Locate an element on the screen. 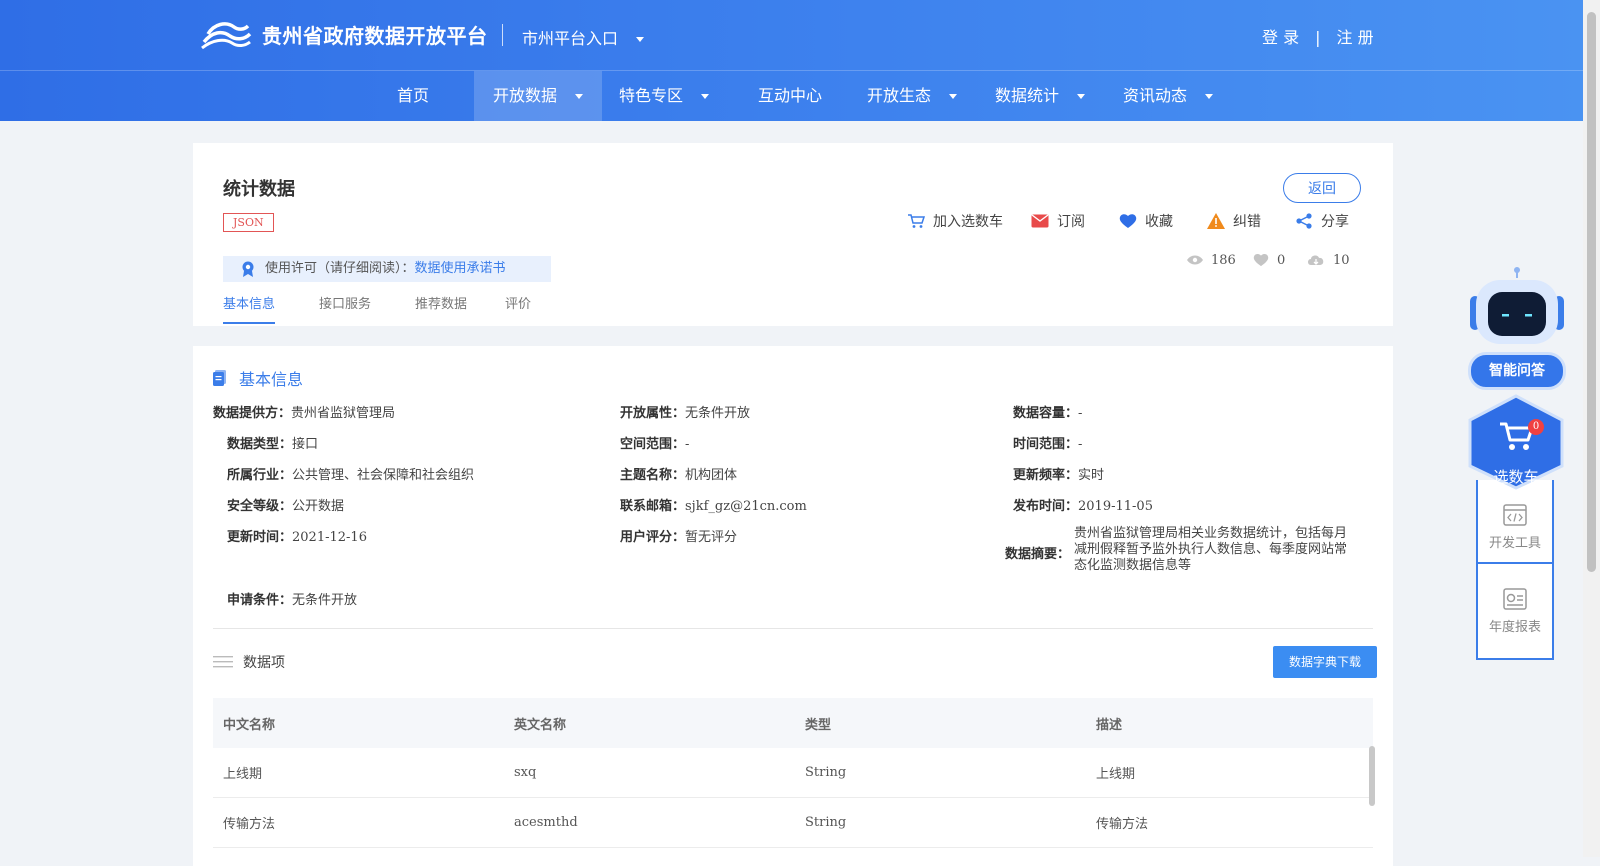 The image size is (1600, 866). info-label: 所属行业： is located at coordinates (260, 475).